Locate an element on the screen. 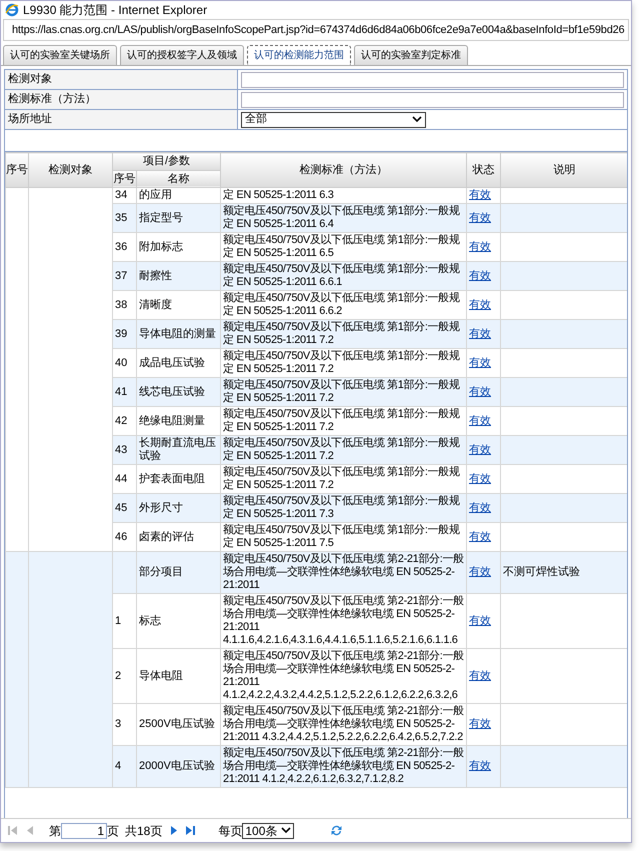 This screenshot has height=851, width=639. column-header: 说明 is located at coordinates (563, 170).